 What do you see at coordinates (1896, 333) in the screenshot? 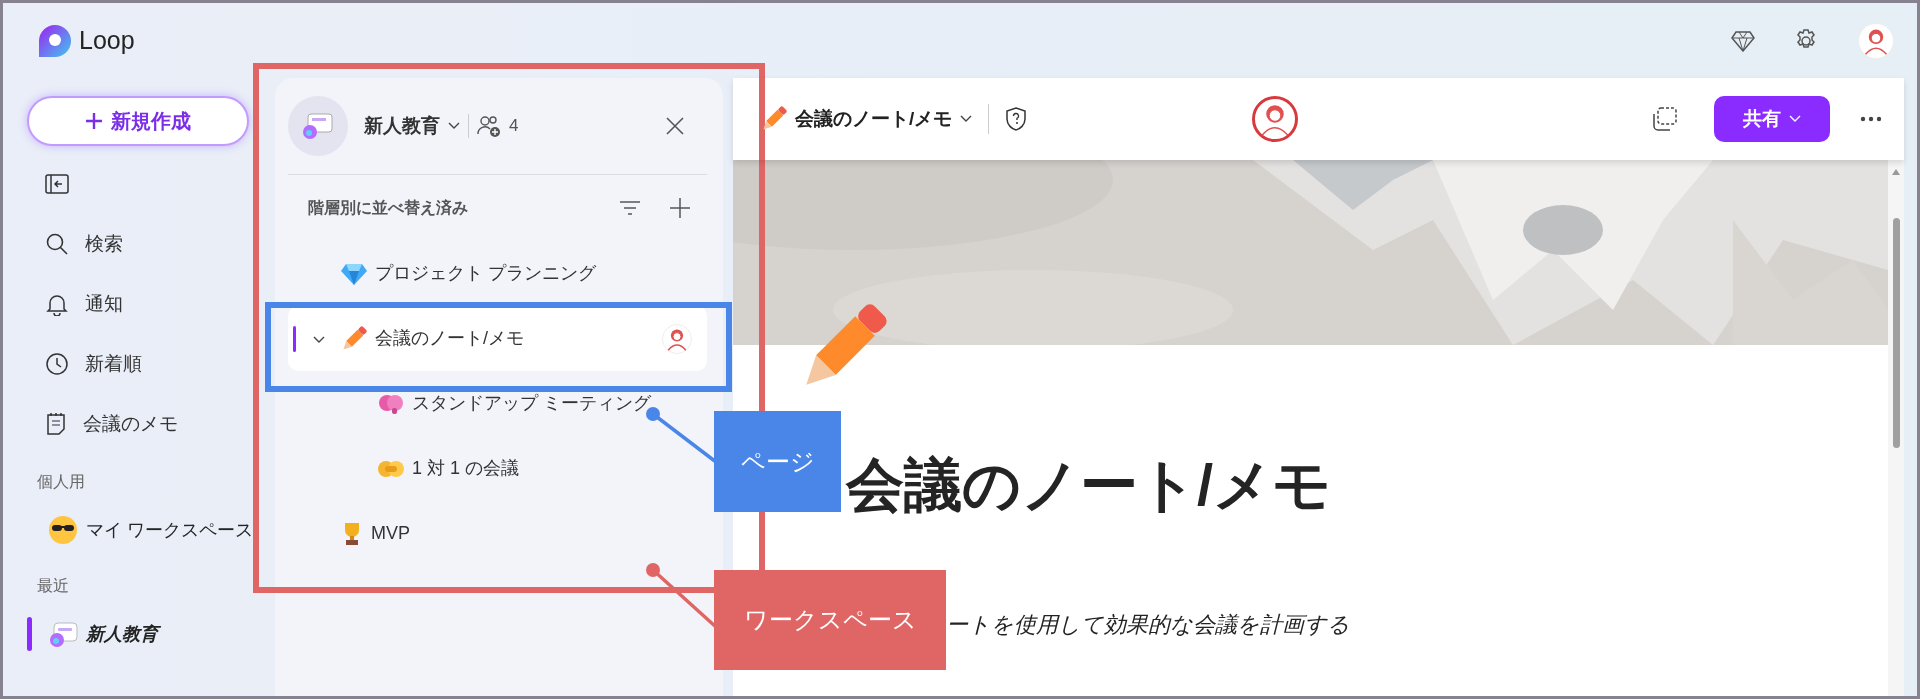
I see `scrollbar-thumb` at bounding box center [1896, 333].